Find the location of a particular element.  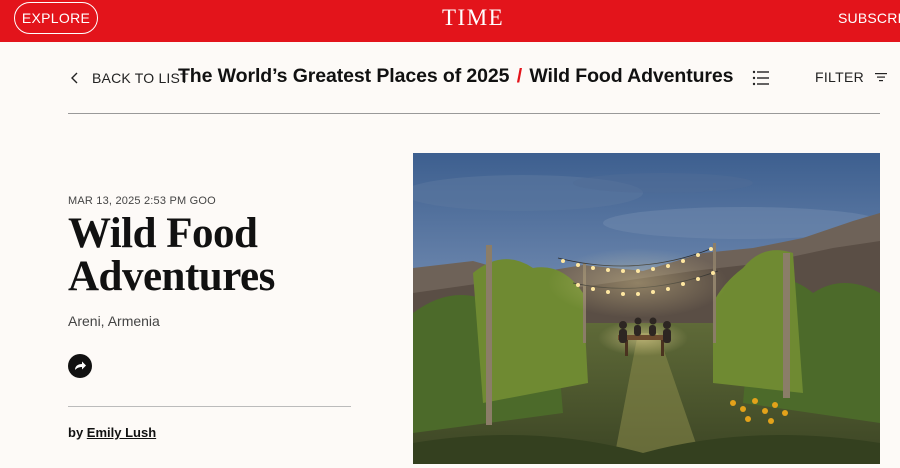

chevron-left-icon is located at coordinates (74, 78).